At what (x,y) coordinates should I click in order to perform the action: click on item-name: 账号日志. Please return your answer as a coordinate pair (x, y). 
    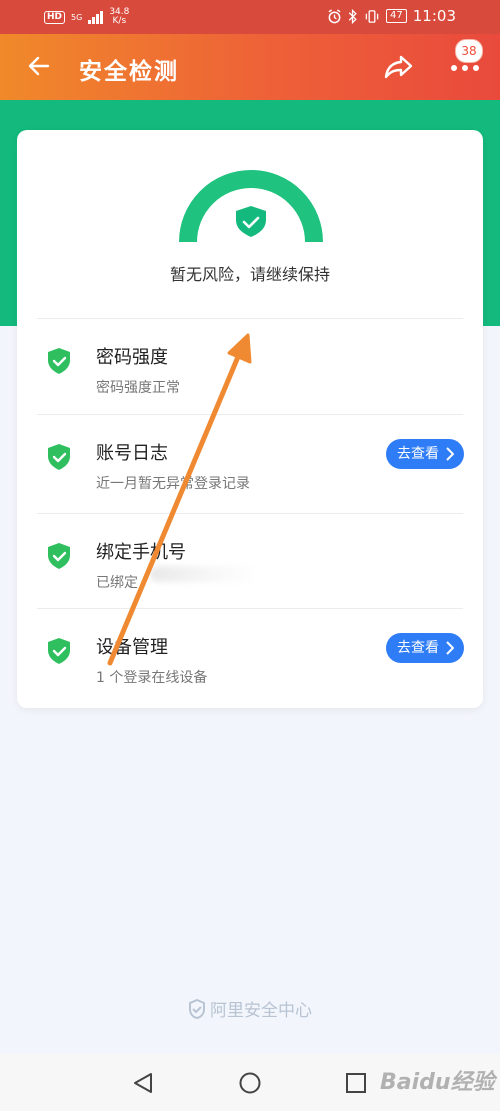
    Looking at the image, I should click on (132, 453).